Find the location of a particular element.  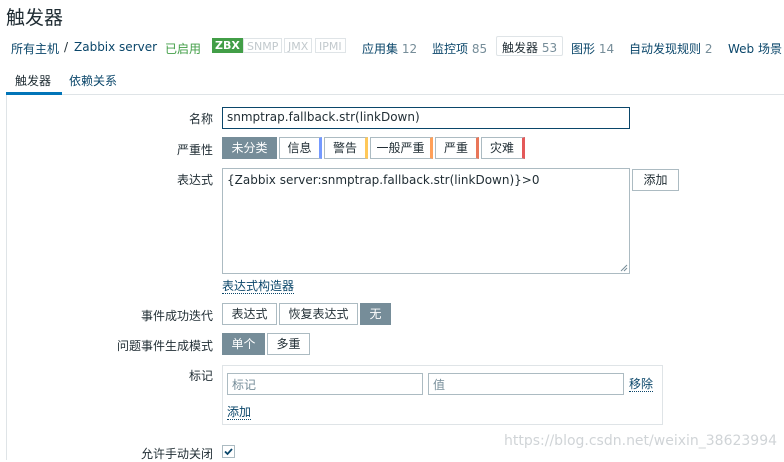

manual-close-checkbox is located at coordinates (228, 451).